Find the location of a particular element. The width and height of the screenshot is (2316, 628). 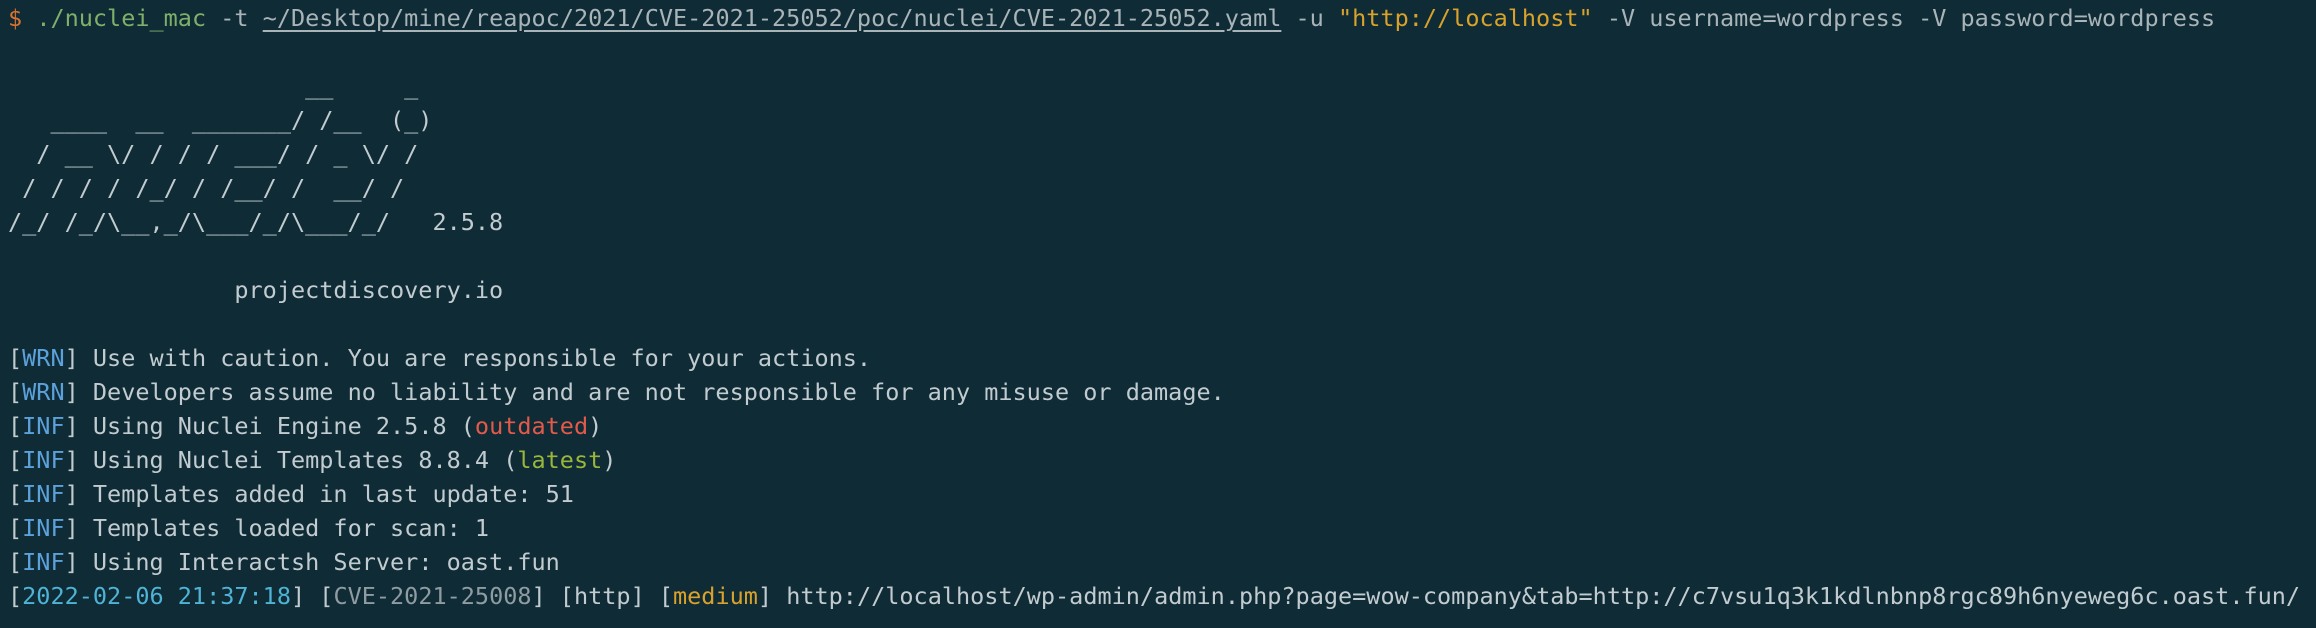

log-message: Templates added in last update: 51 is located at coordinates (333, 494).